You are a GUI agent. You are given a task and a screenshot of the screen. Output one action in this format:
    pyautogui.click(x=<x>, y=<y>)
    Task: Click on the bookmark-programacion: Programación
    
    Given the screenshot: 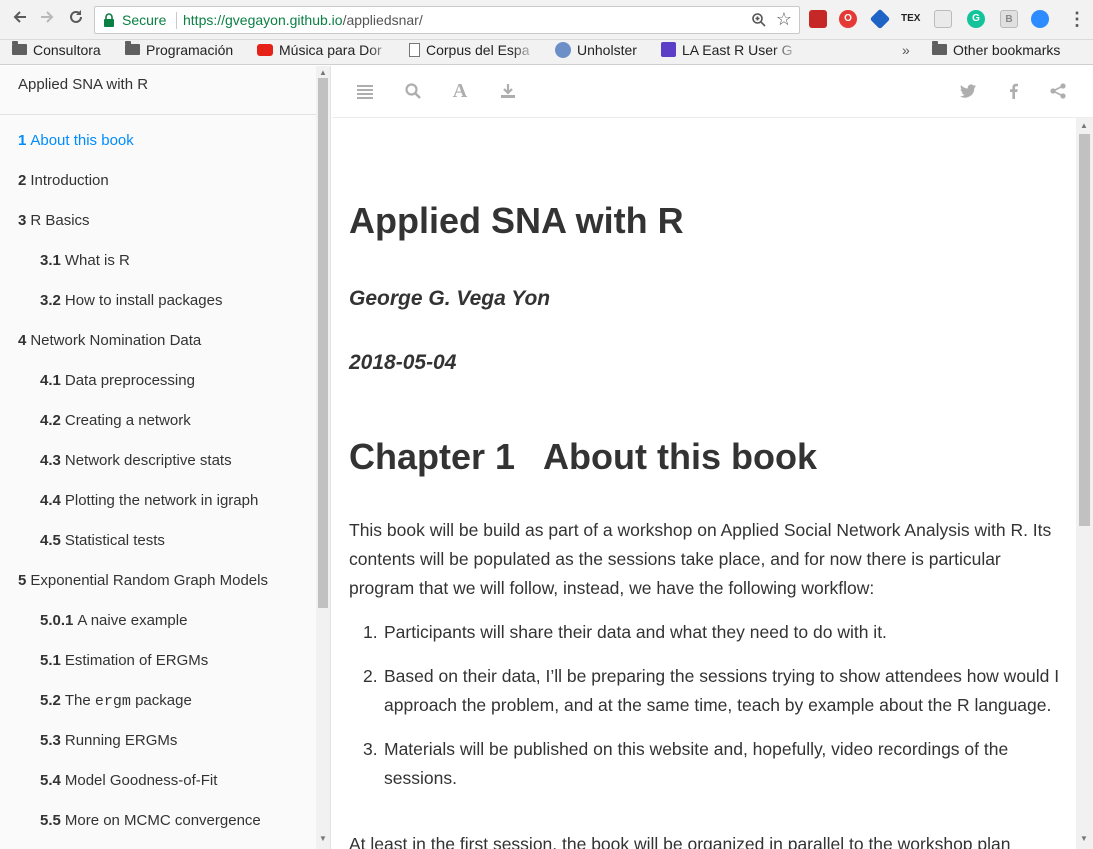 What is the action you would take?
    pyautogui.click(x=179, y=52)
    